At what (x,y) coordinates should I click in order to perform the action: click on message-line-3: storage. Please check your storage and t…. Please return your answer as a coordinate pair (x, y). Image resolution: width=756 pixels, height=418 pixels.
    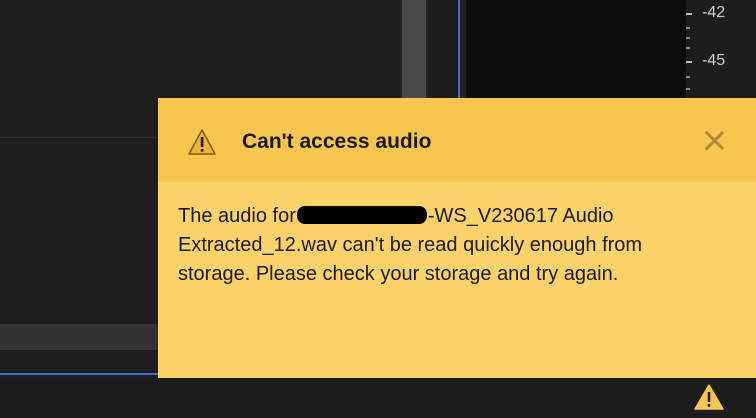
    Looking at the image, I should click on (398, 274).